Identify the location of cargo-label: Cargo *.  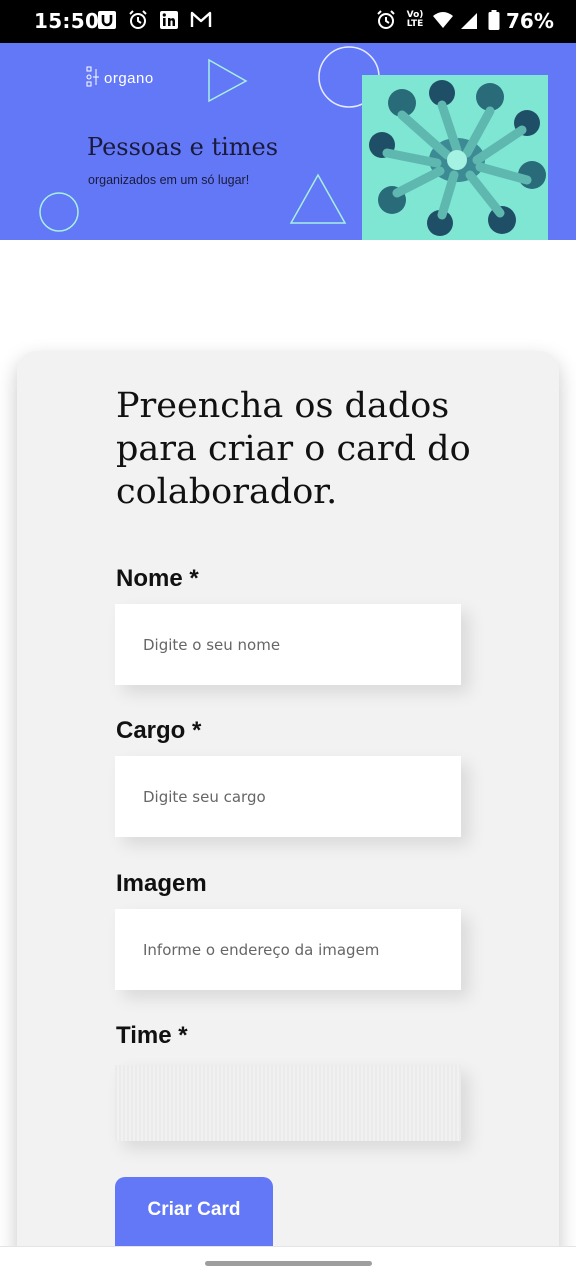
(159, 730).